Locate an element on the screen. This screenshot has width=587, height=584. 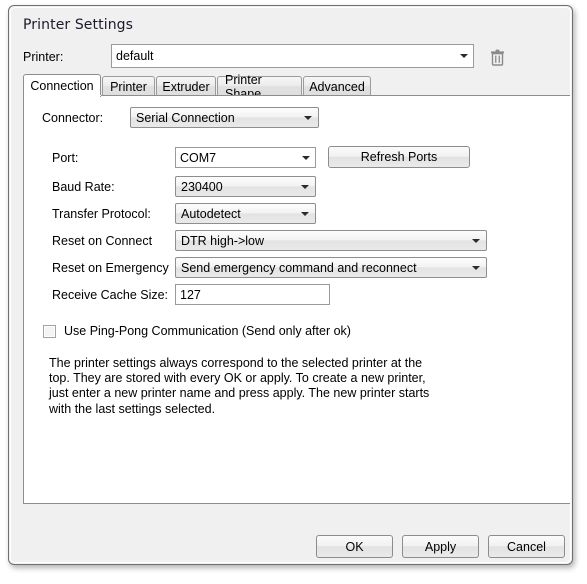
printer-label: Printer: is located at coordinates (43, 57).